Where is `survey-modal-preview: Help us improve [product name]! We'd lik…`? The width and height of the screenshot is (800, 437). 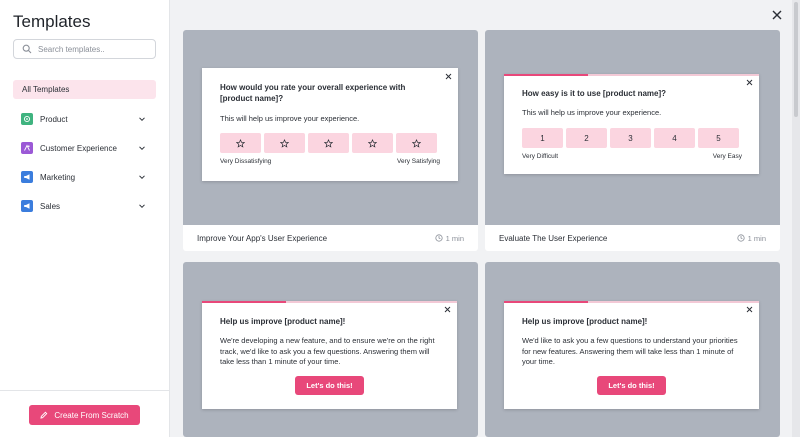 survey-modal-preview: Help us improve [product name]! We'd lik… is located at coordinates (631, 355).